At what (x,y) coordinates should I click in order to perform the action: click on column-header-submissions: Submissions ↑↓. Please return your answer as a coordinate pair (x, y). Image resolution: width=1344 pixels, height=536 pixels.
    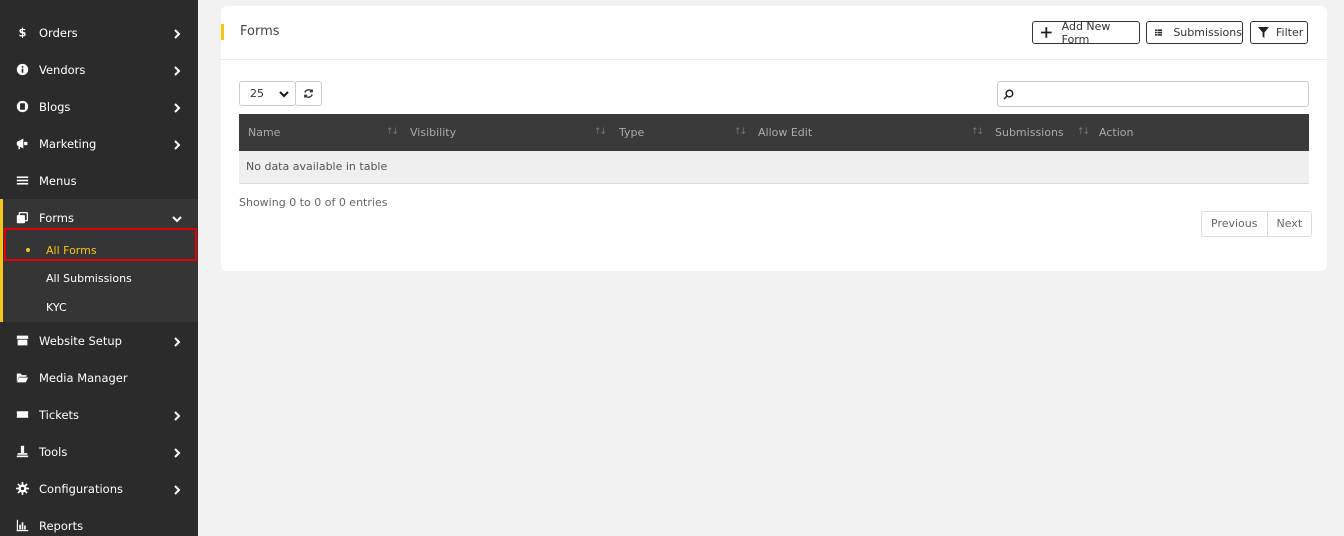
    Looking at the image, I should click on (1045, 132).